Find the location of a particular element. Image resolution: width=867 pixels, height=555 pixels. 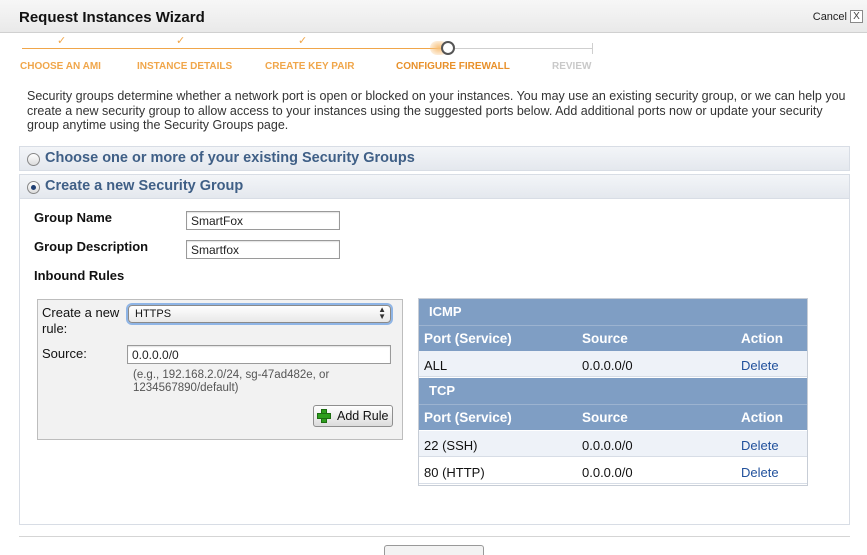

table-row: 22 (SSH) 0.0.0.0/0 Delete is located at coordinates (613, 444).